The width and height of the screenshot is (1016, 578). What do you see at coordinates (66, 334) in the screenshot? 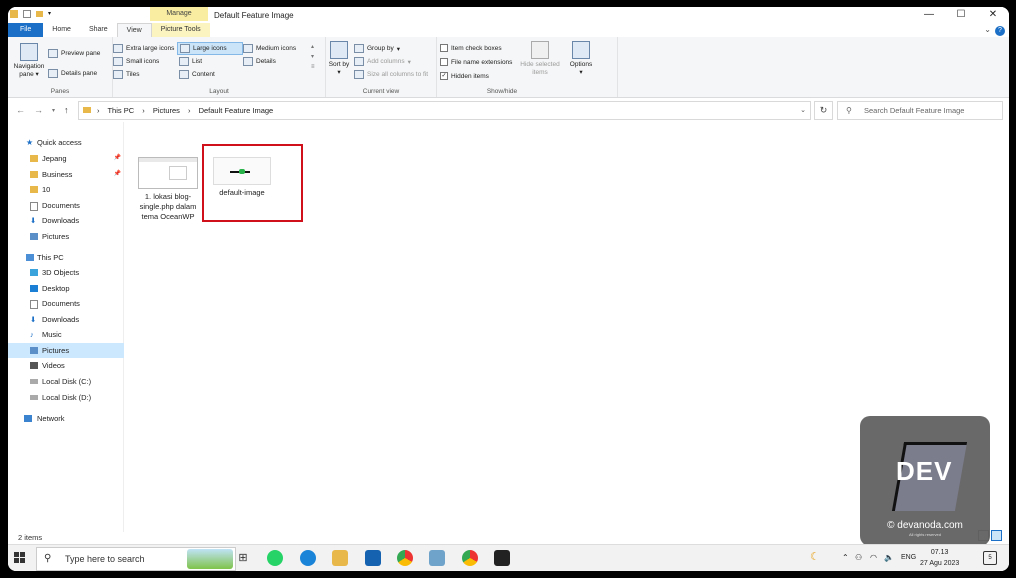
I see `nav-item-music: ♪ Music` at bounding box center [66, 334].